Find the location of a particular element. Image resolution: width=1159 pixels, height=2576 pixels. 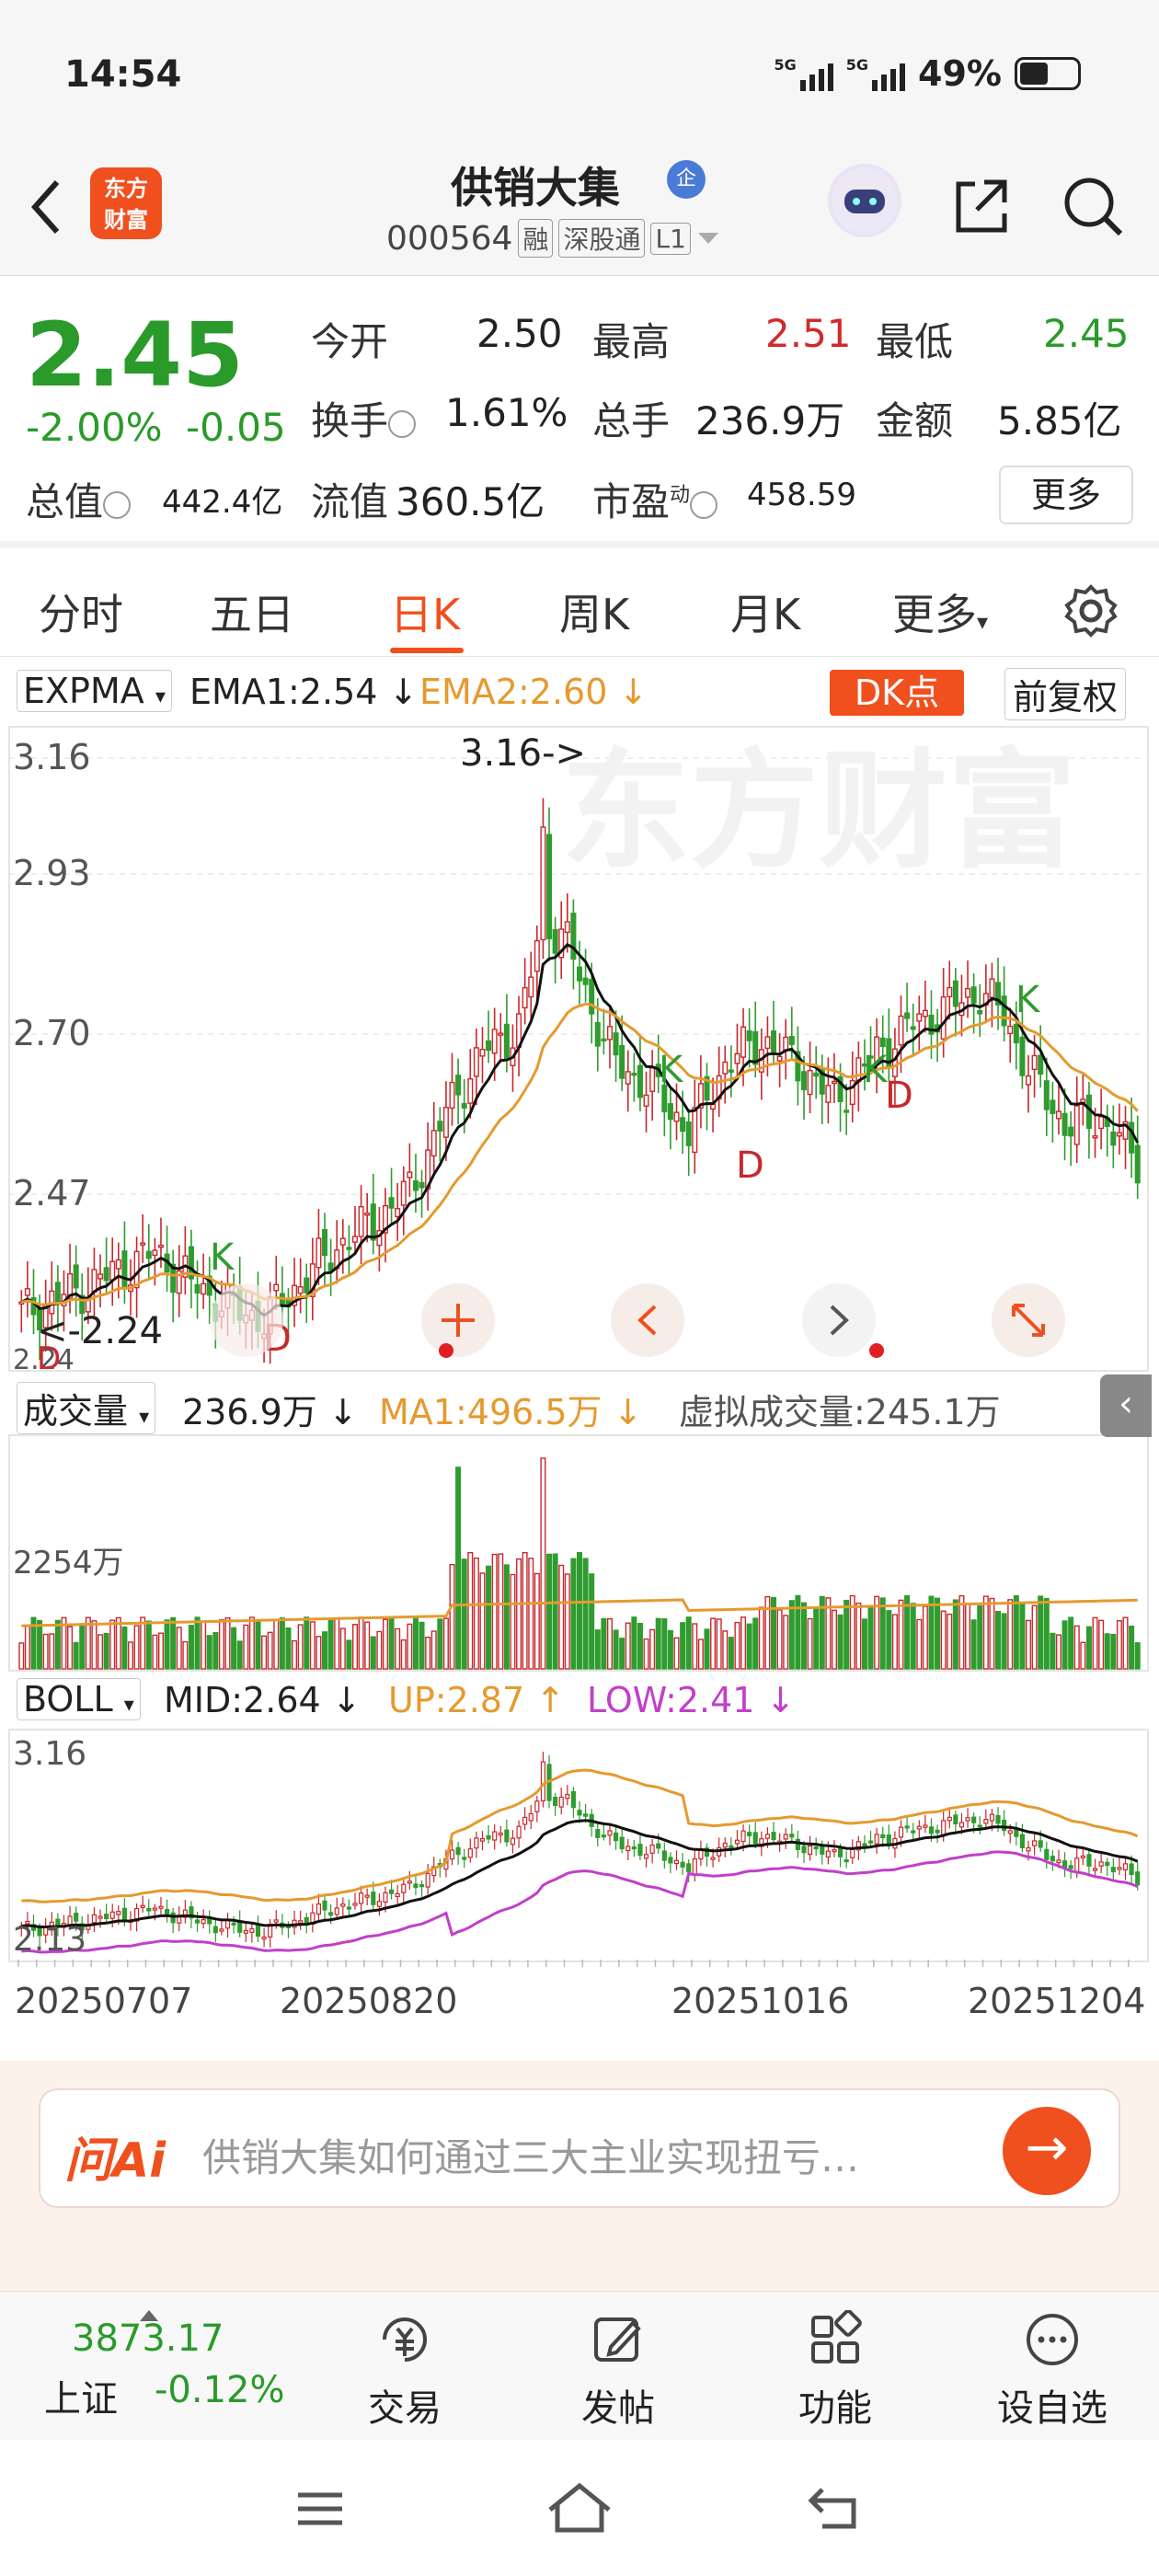

scroll-left-button is located at coordinates (647, 1320).